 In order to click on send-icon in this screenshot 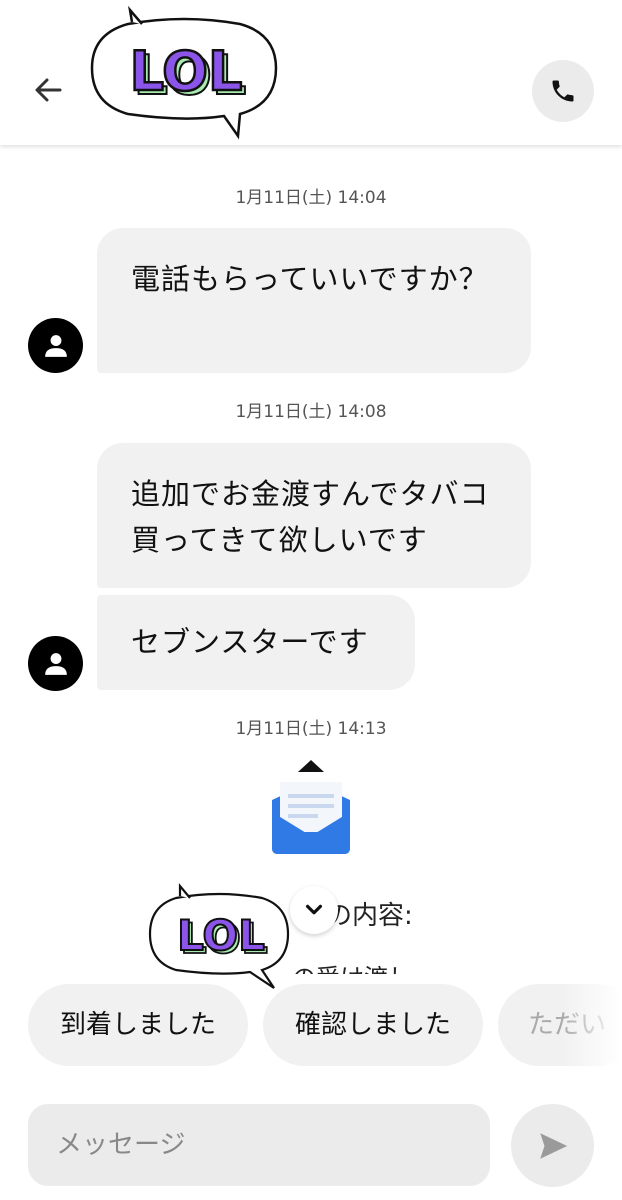, I will do `click(553, 1145)`.